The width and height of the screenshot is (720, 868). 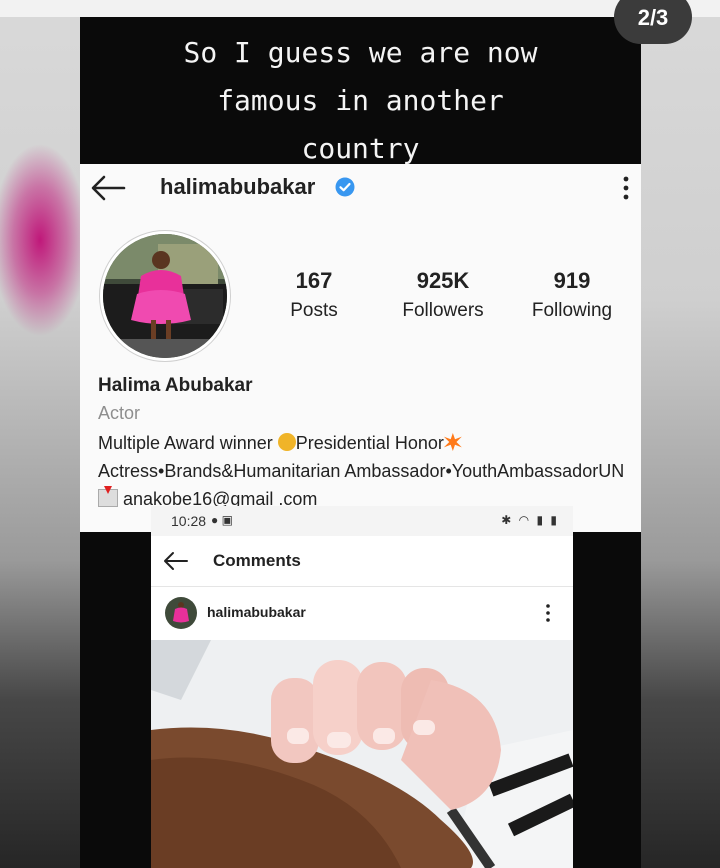 What do you see at coordinates (286, 442) in the screenshot?
I see `award-emoji-icon` at bounding box center [286, 442].